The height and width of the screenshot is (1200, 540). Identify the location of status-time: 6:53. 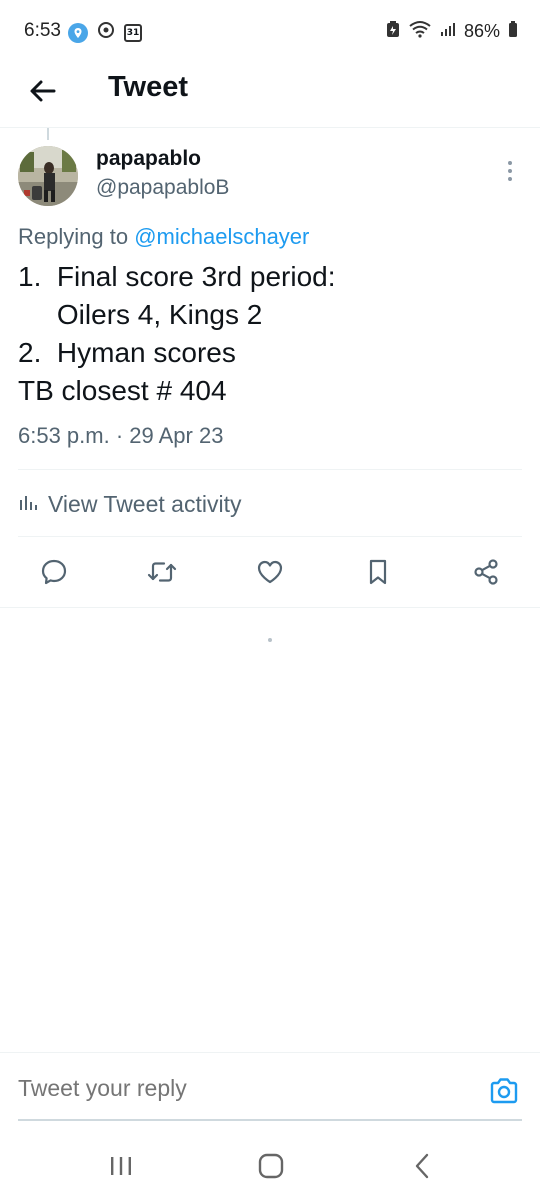
(42, 30).